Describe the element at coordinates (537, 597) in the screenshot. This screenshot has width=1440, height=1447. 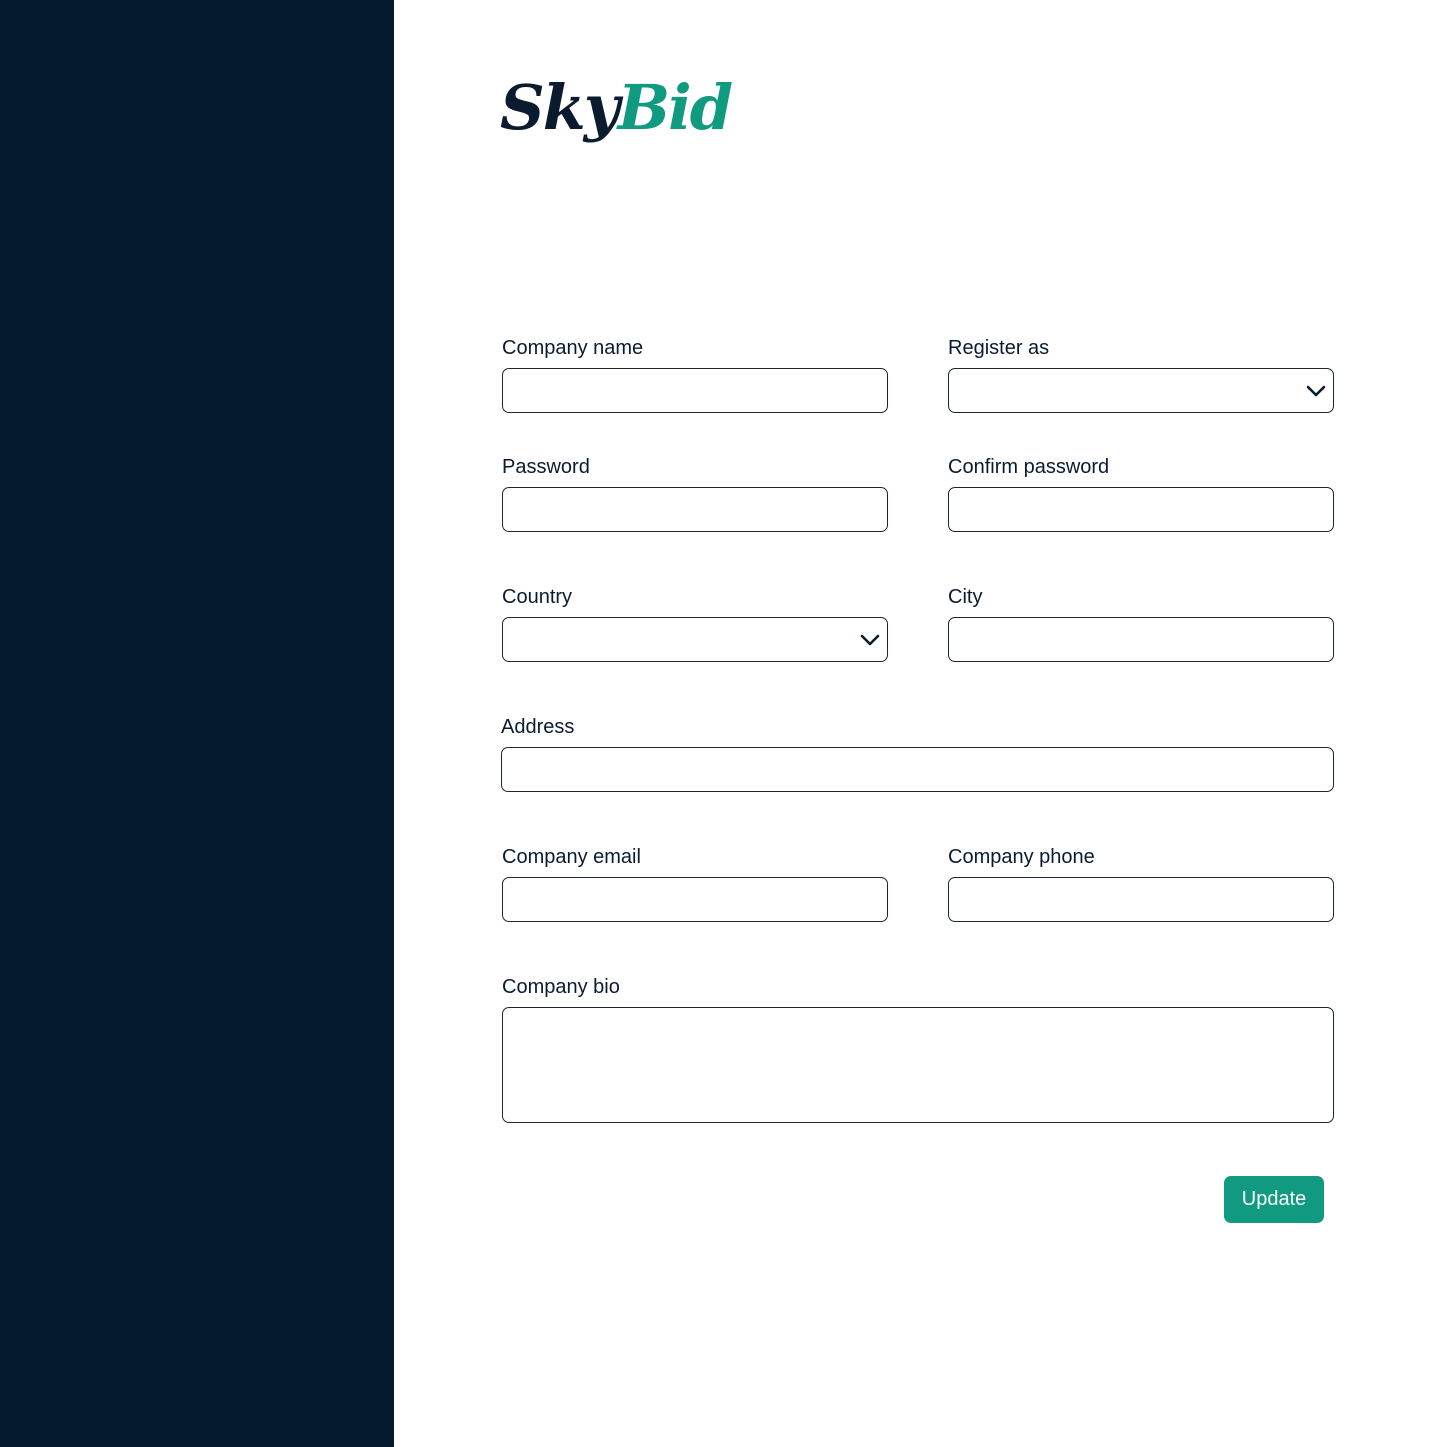
I see `country-label: Country` at that location.